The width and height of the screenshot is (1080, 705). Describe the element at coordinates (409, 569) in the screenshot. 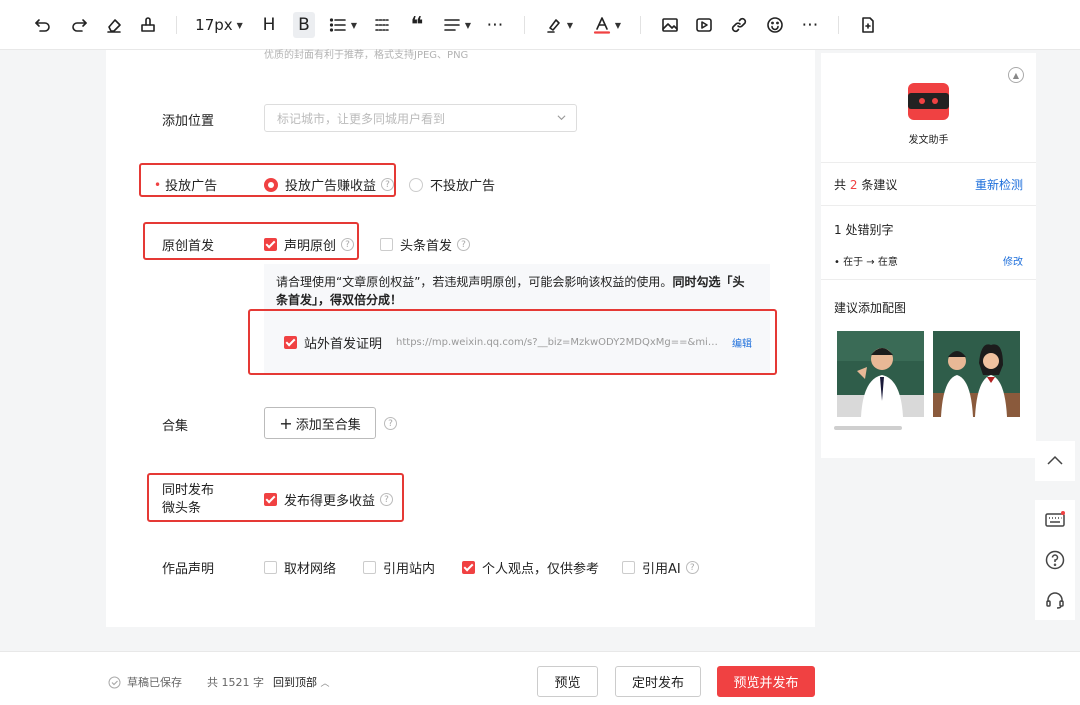

I see `statement-option-label: 引用站内` at that location.